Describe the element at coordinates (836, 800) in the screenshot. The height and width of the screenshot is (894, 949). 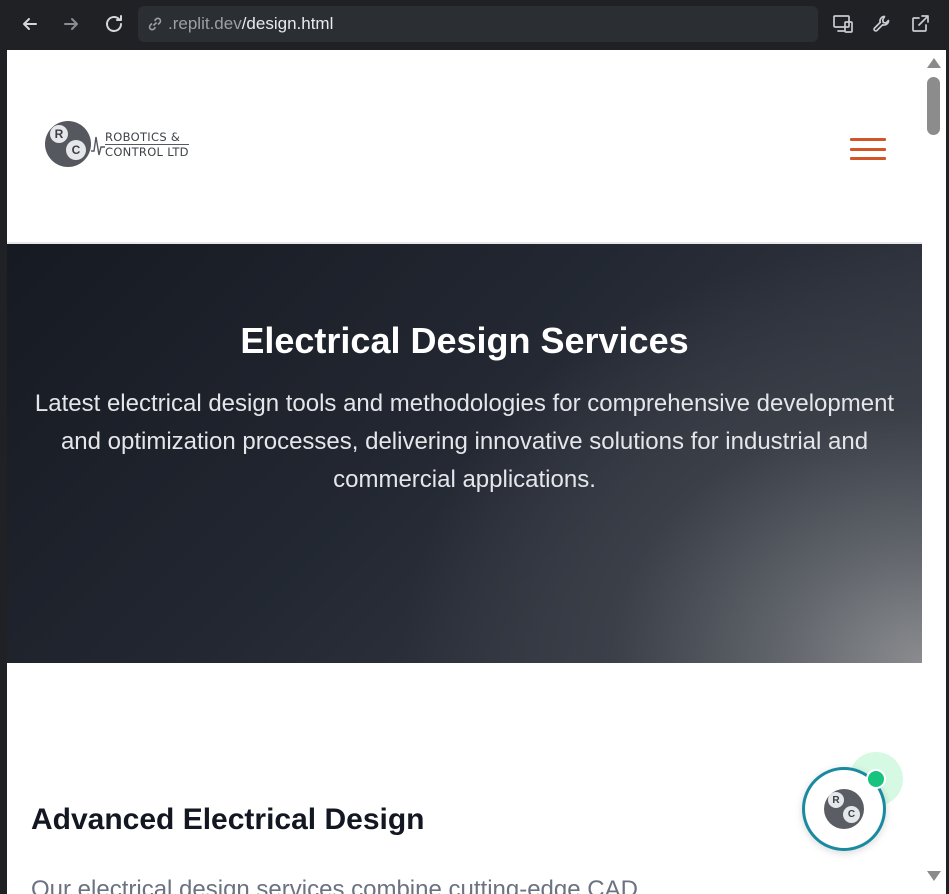
I see `chat-mark-r: R` at that location.